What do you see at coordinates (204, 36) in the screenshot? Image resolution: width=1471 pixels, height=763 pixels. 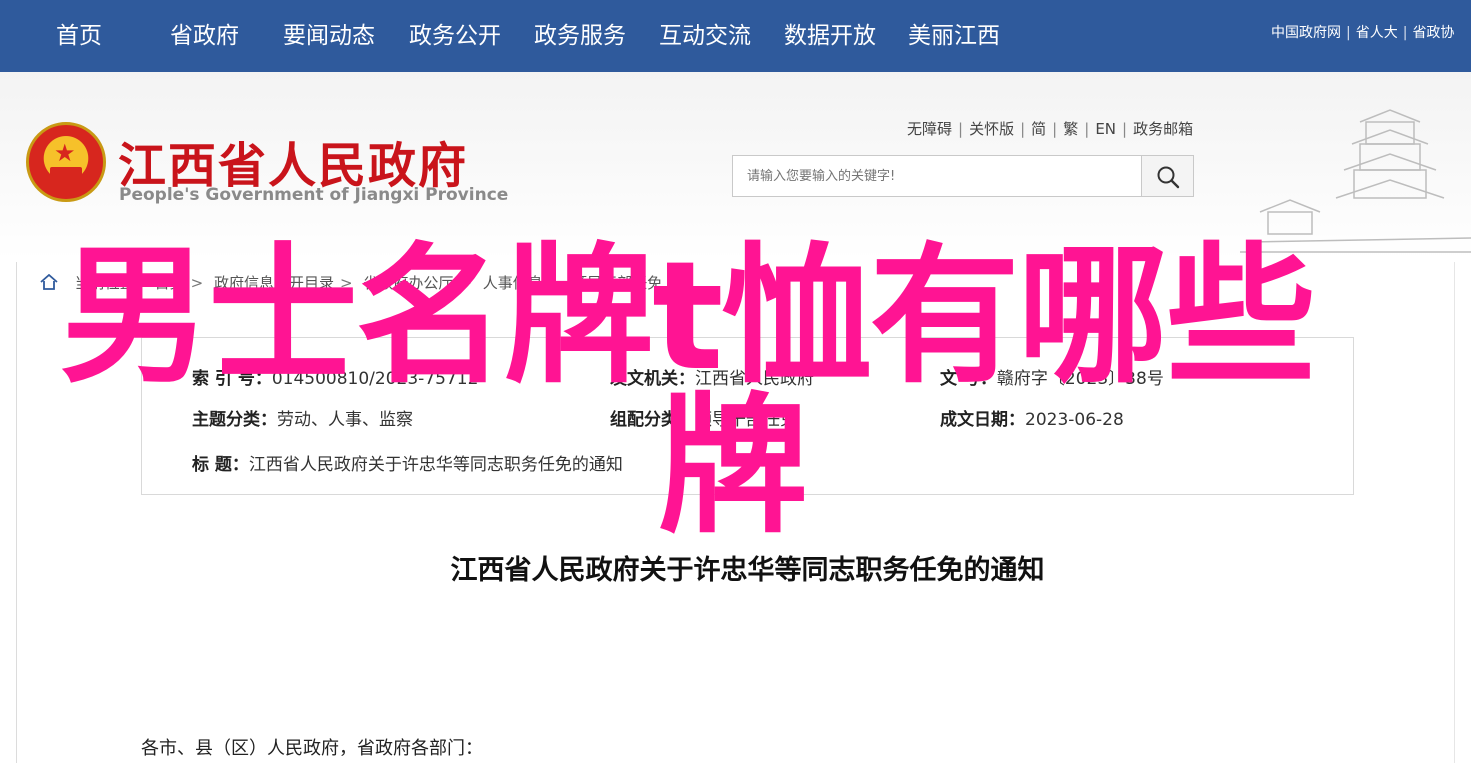 I see `nav-item-province-gov: 省政府` at bounding box center [204, 36].